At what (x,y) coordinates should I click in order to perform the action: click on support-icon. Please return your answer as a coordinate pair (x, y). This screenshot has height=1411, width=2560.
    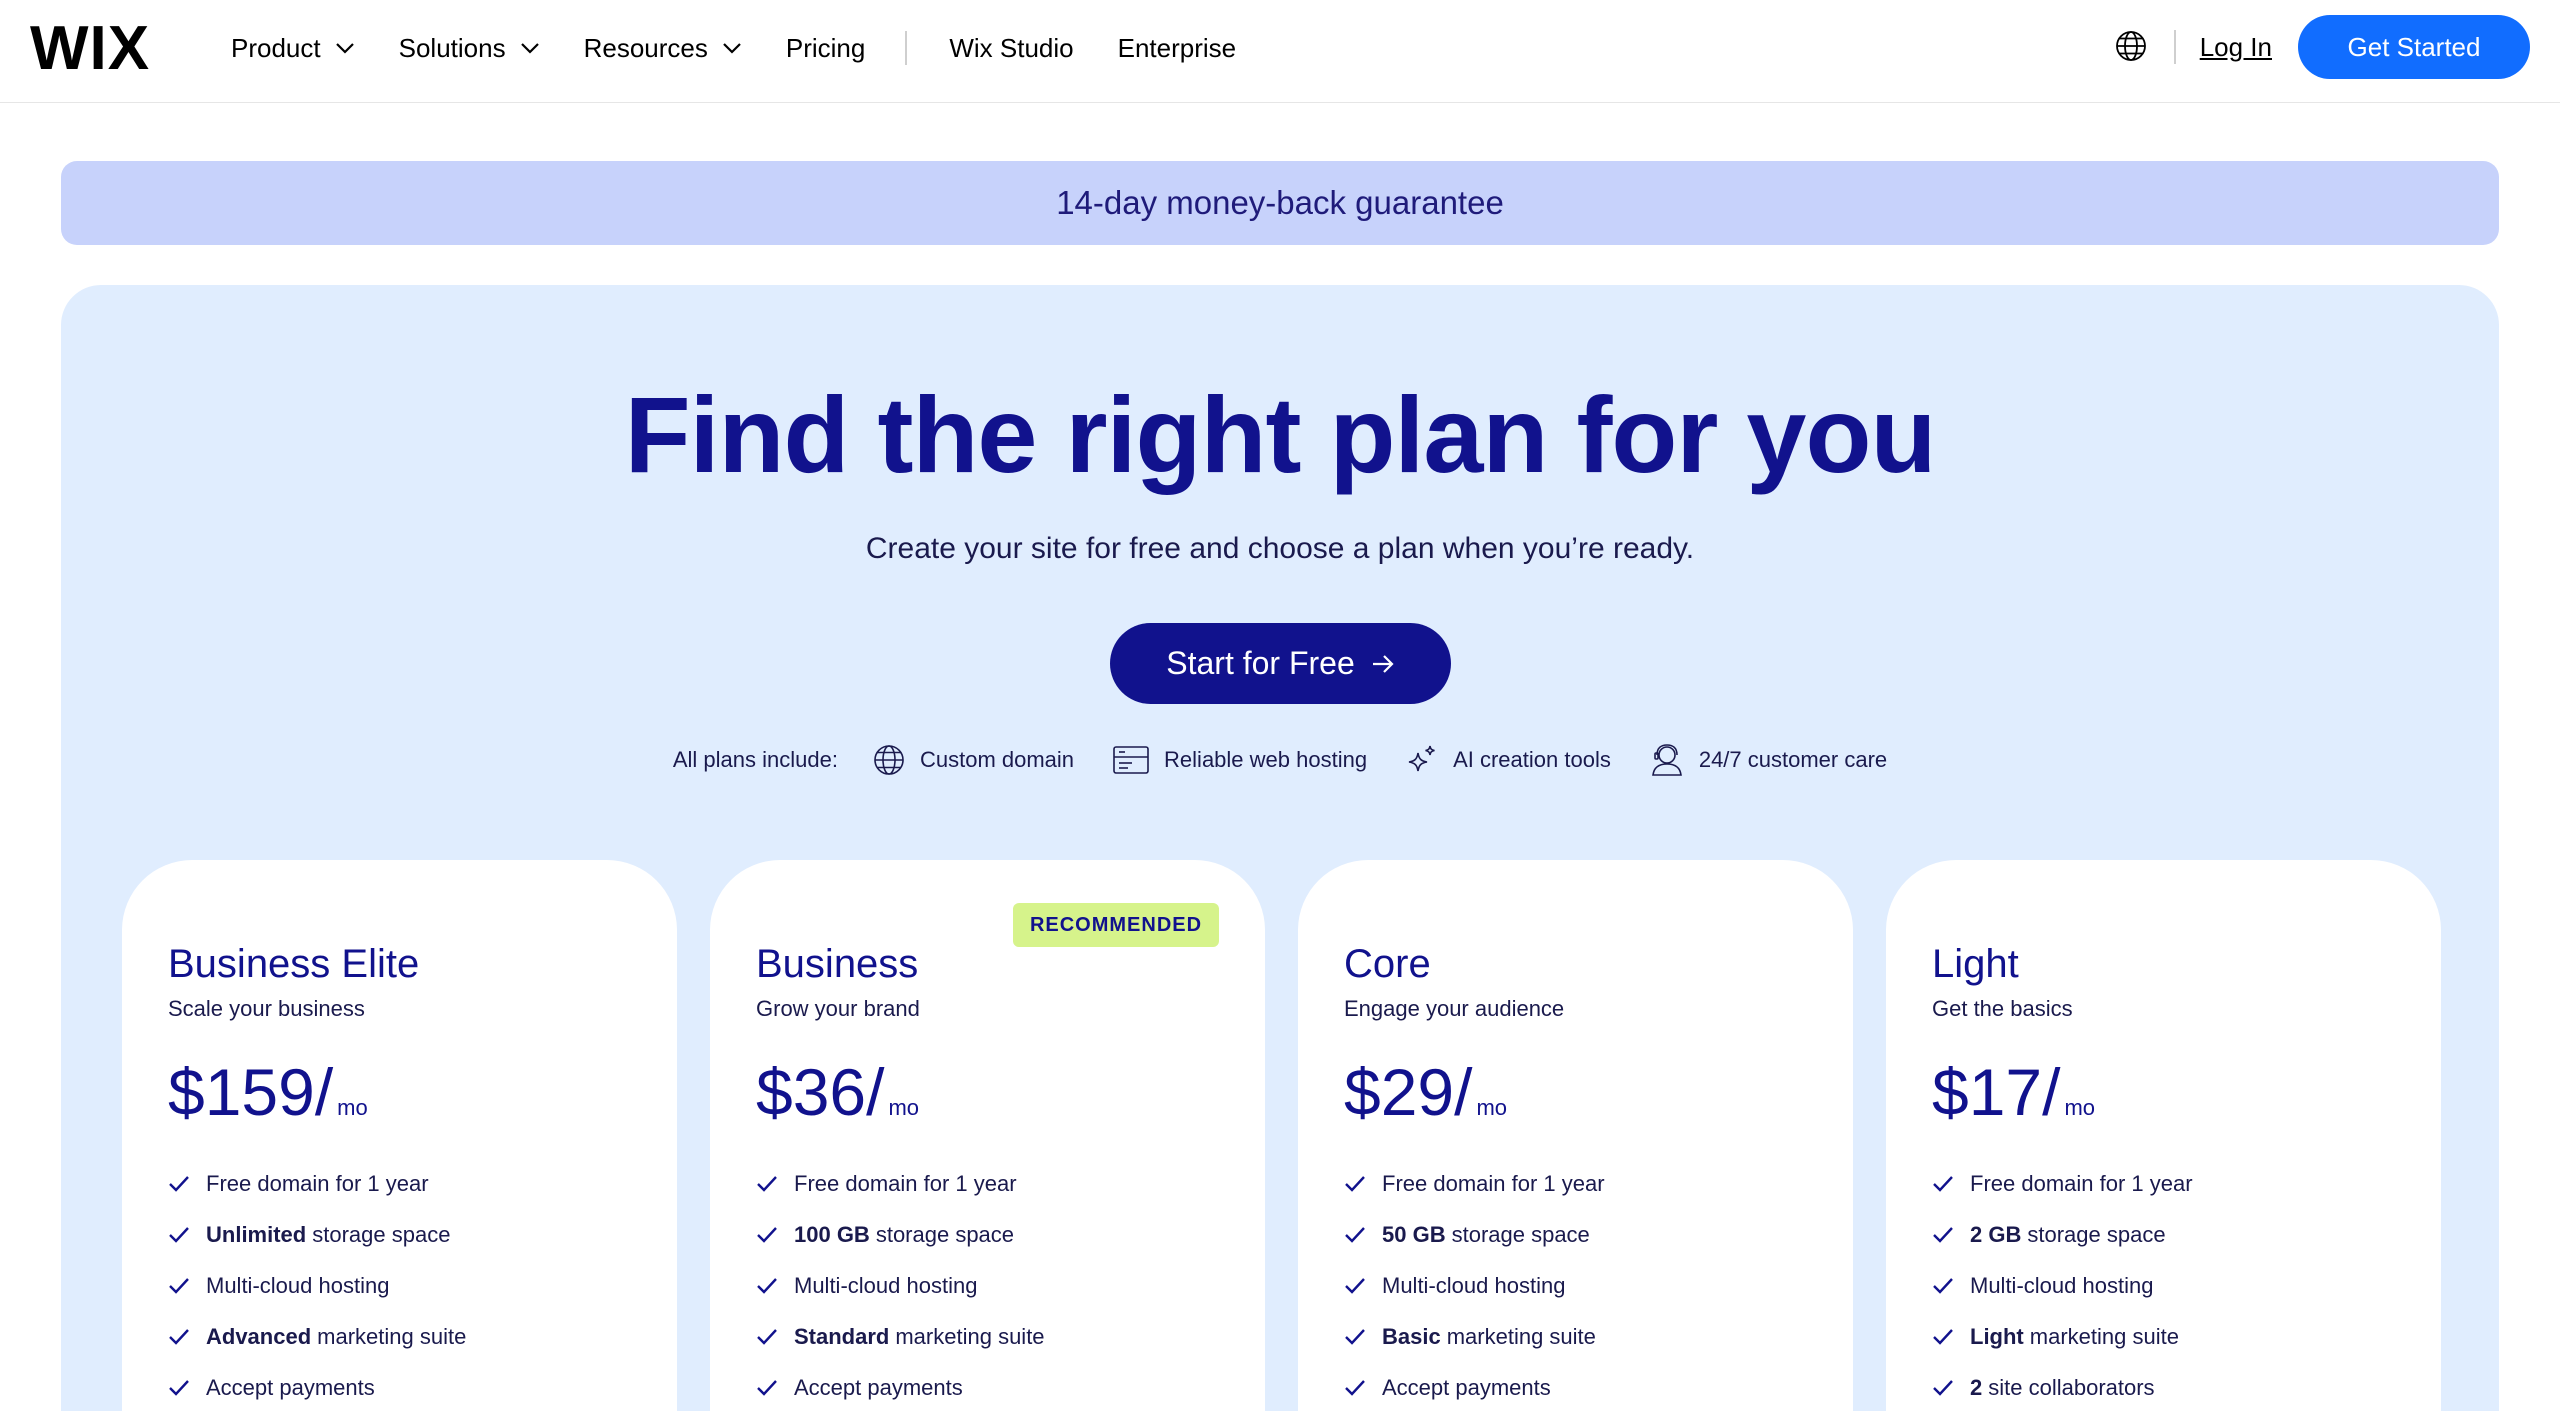
    Looking at the image, I should click on (1667, 760).